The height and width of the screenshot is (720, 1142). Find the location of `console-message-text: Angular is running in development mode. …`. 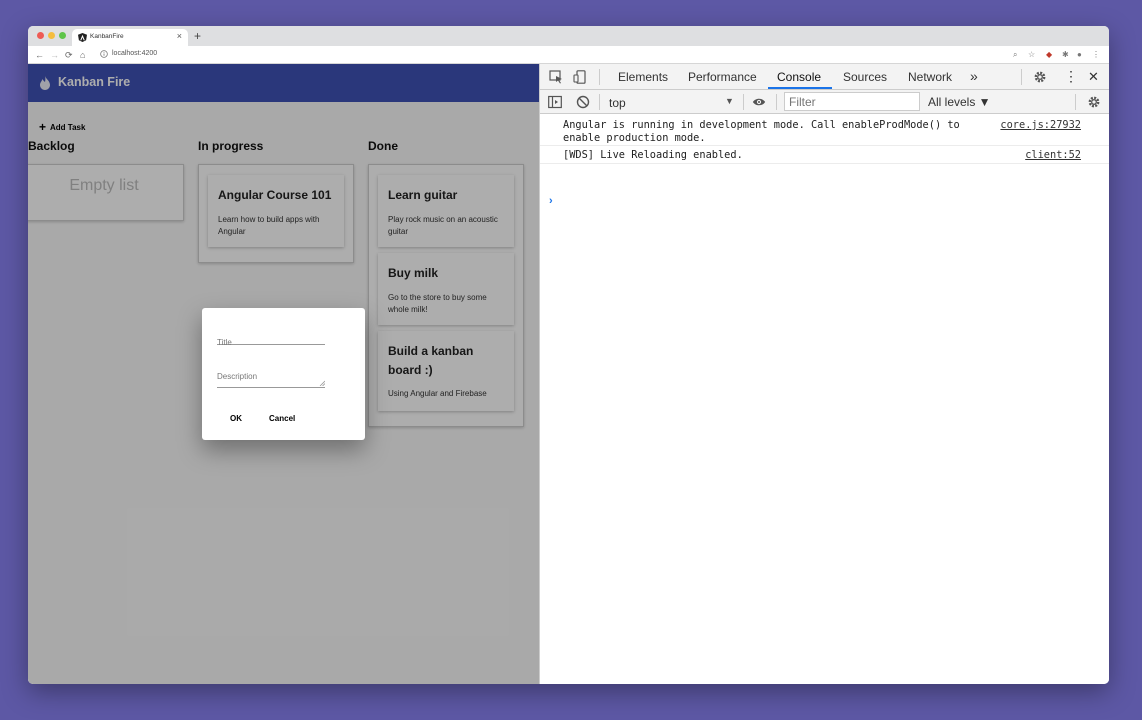

console-message-text: Angular is running in development mode. … is located at coordinates (761, 131).